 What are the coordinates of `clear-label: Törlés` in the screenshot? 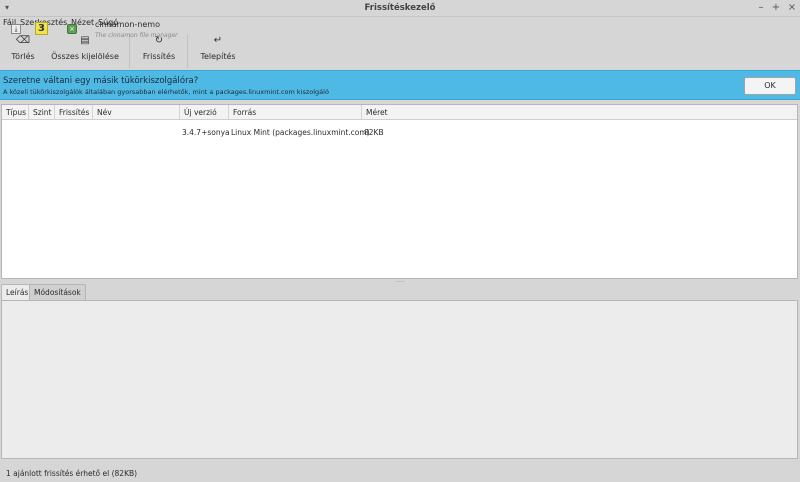 It's located at (23, 56).